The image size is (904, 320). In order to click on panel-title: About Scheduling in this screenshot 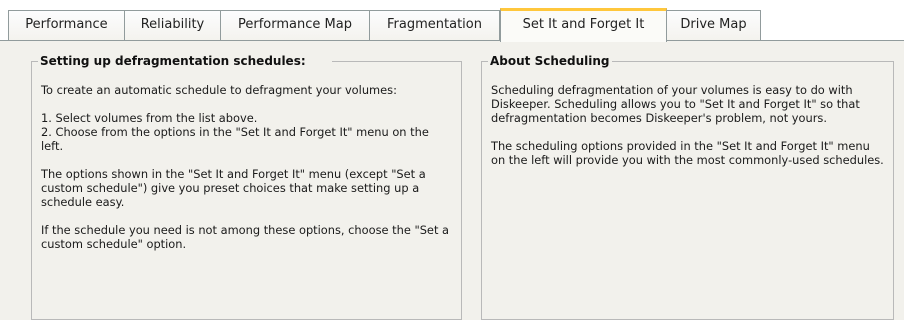, I will do `click(550, 61)`.